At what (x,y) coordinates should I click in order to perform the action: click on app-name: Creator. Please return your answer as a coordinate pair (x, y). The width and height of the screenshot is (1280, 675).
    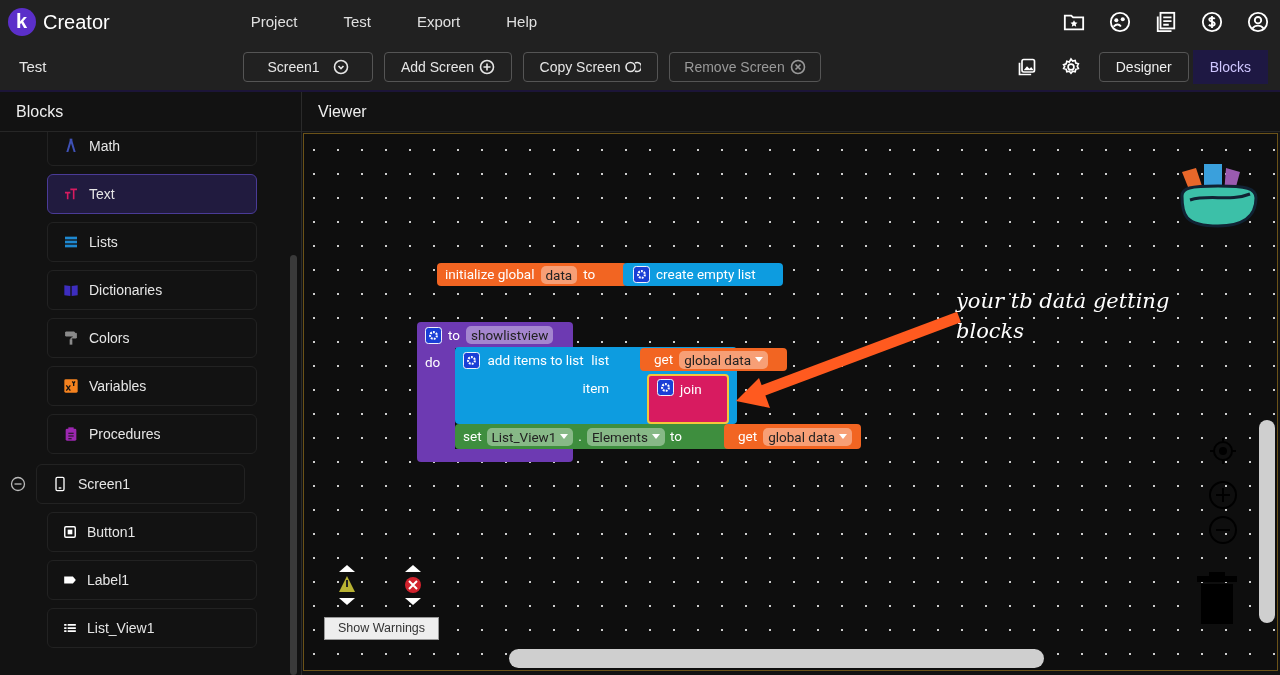
    Looking at the image, I should click on (76, 22).